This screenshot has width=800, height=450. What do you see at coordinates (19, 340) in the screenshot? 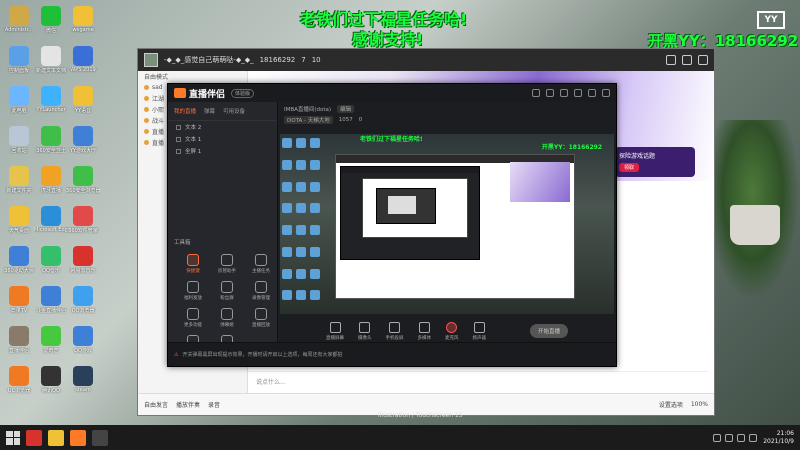
I see `desktop-icon: 直播伴侣` at bounding box center [19, 340].